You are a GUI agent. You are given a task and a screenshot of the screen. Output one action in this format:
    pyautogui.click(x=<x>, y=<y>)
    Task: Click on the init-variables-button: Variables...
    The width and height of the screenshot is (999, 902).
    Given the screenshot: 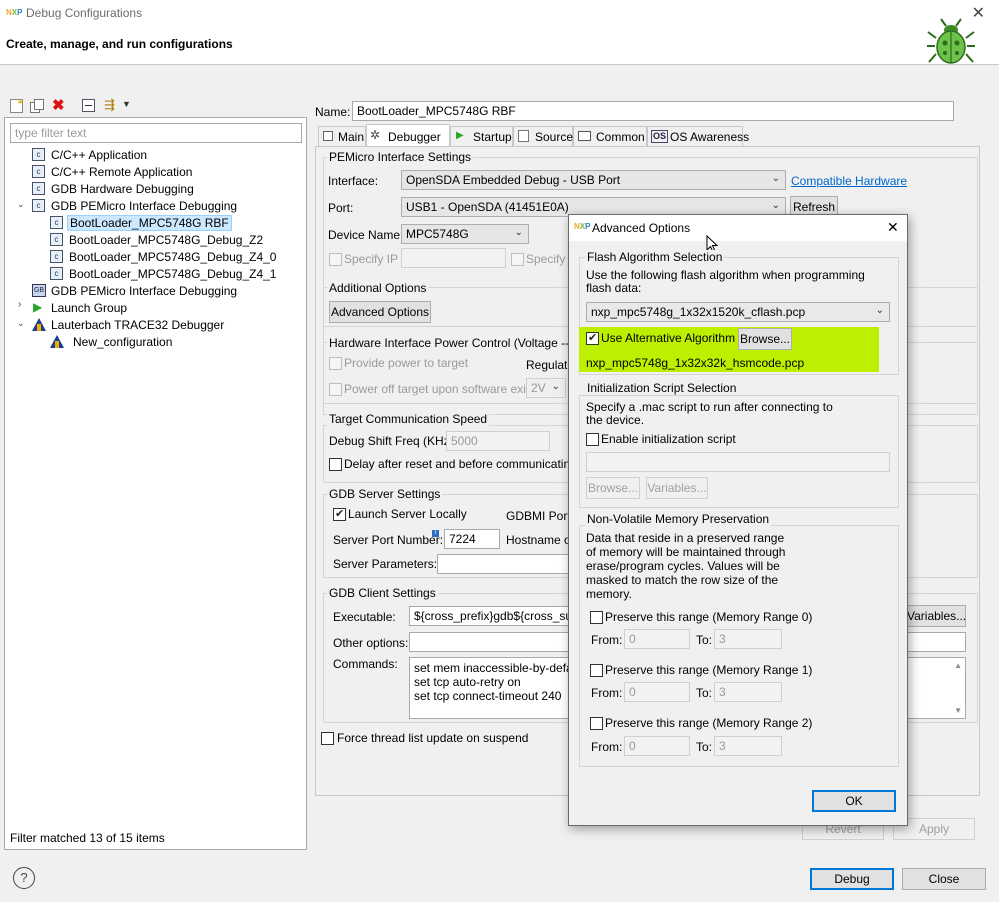 What is the action you would take?
    pyautogui.click(x=677, y=488)
    